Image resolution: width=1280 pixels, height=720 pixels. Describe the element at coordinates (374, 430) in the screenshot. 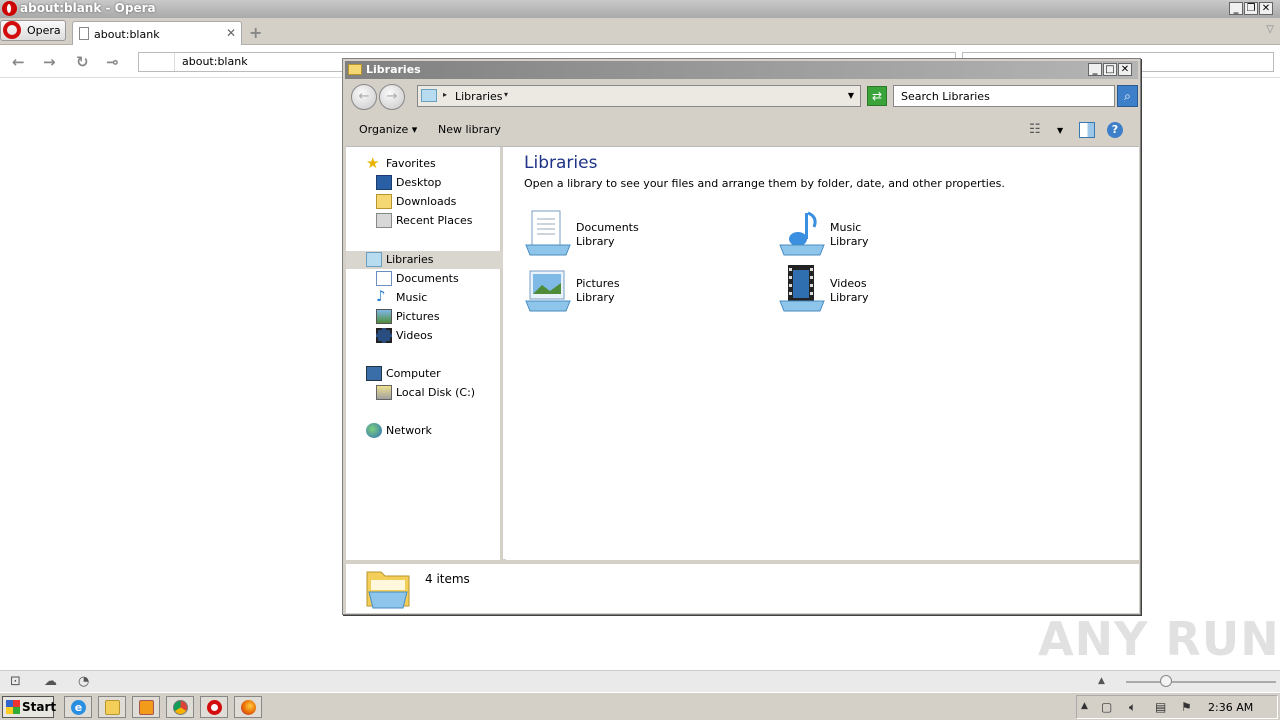

I see `network-globe-icon` at that location.